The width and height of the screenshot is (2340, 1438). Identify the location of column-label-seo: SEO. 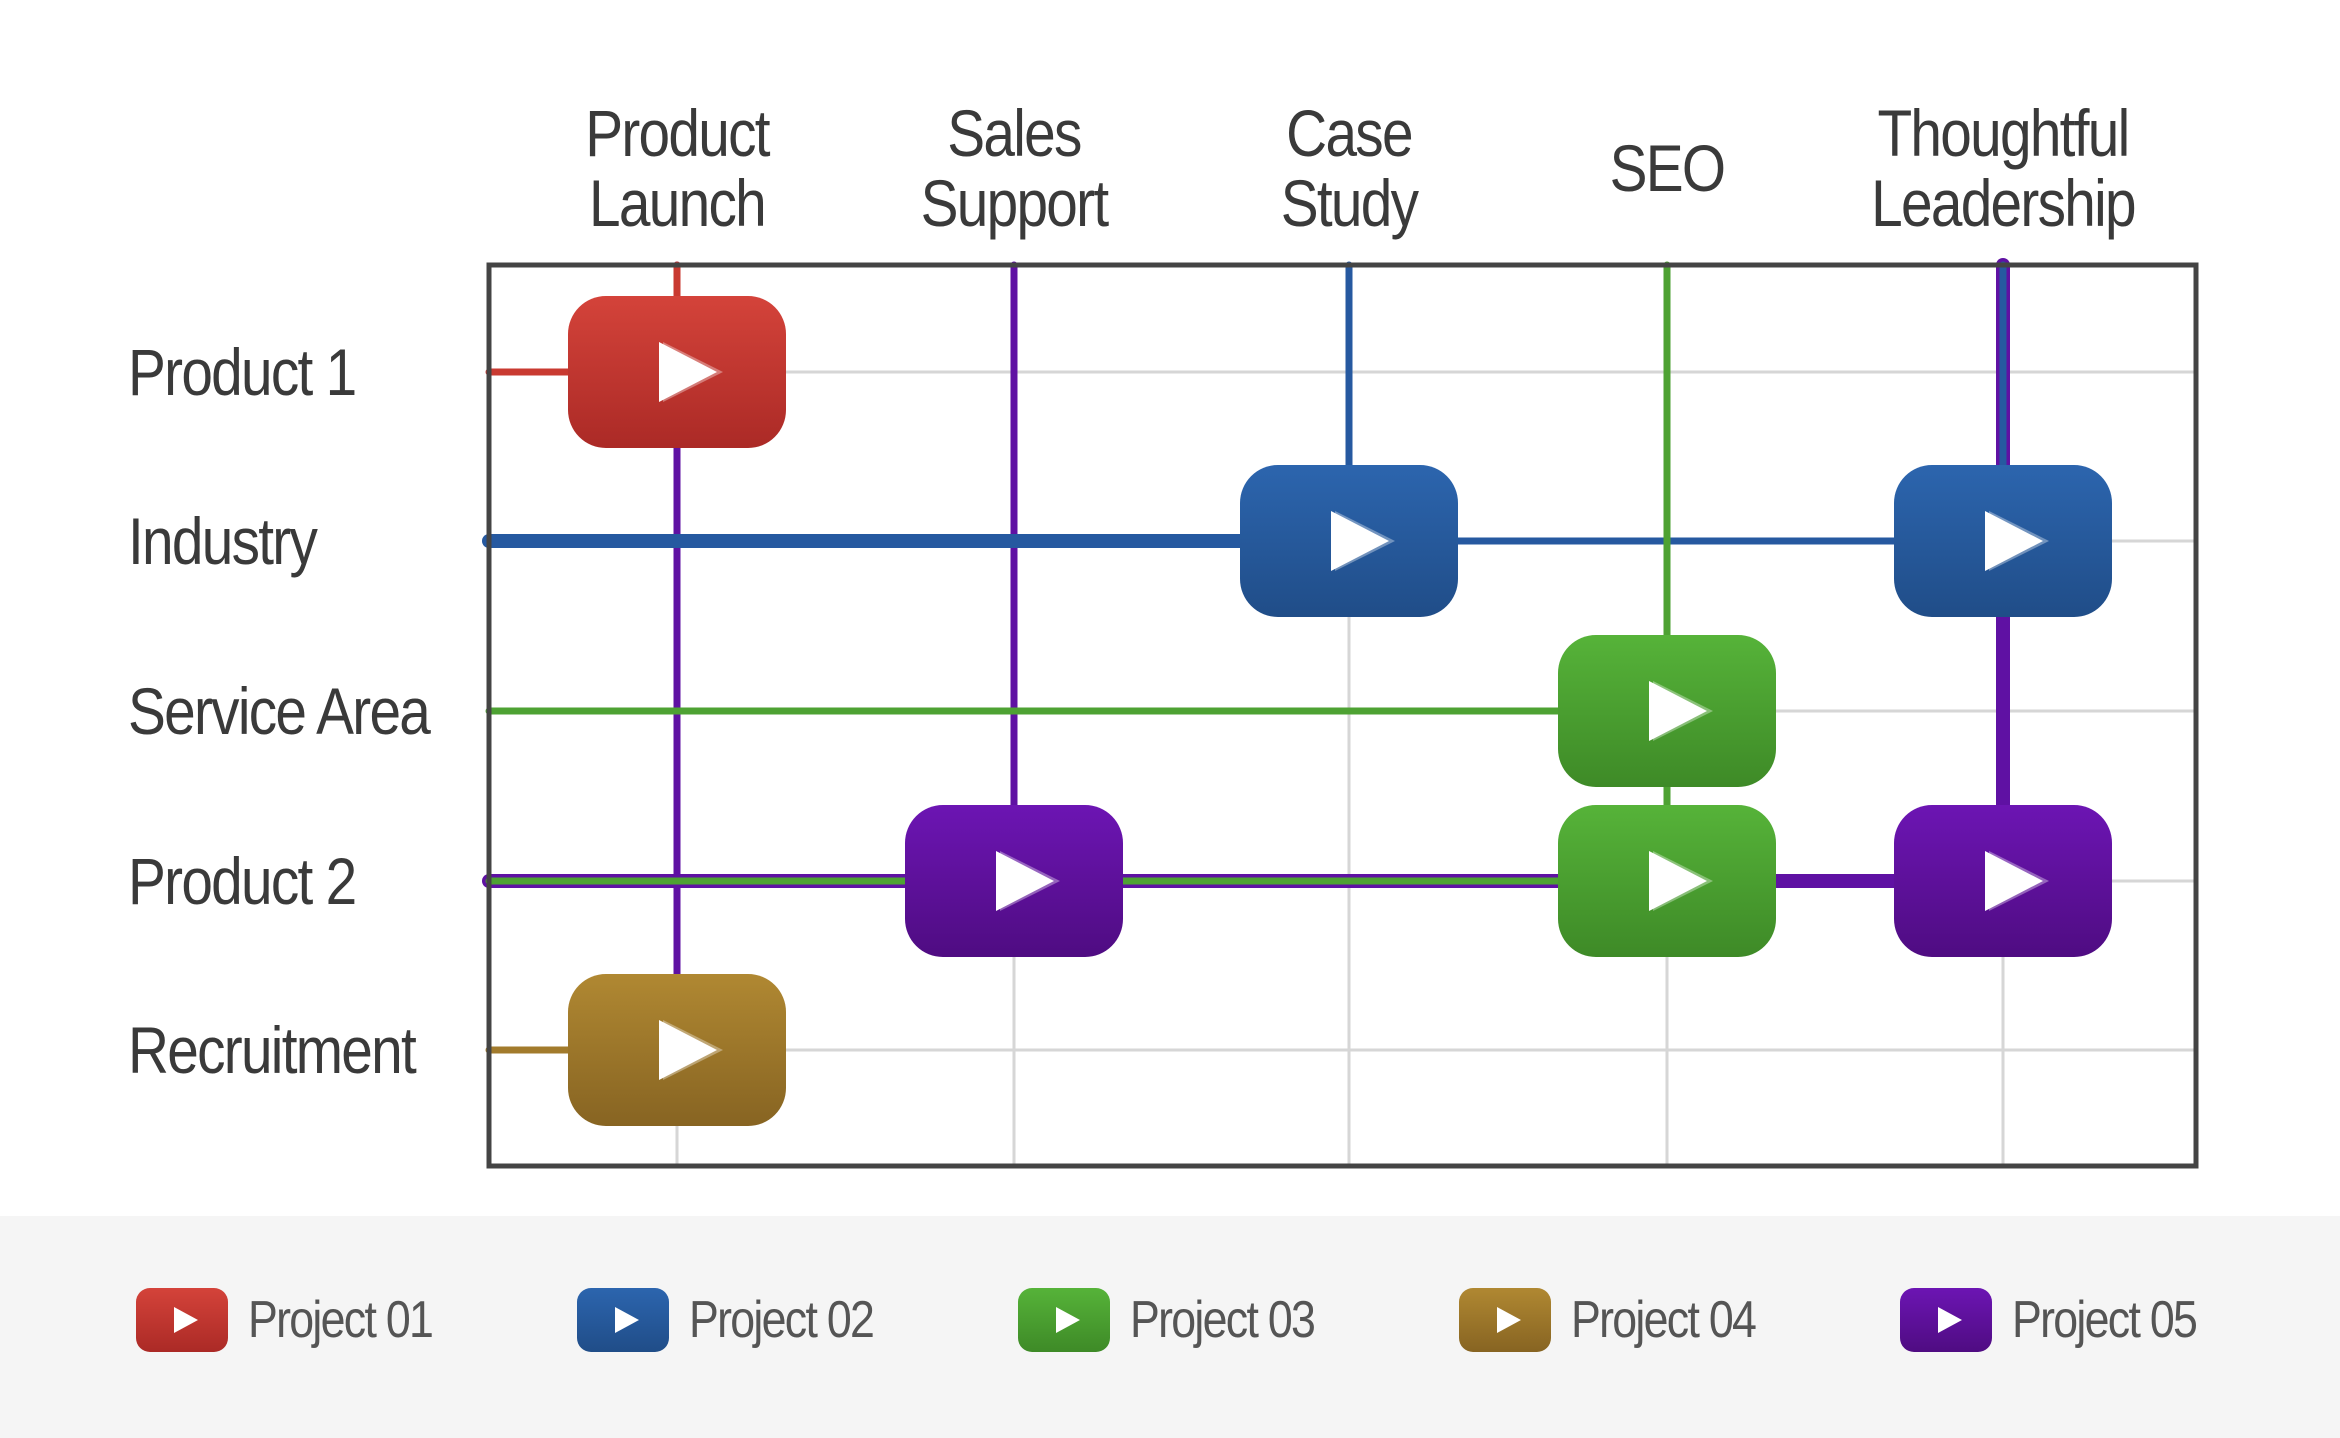
(1667, 168).